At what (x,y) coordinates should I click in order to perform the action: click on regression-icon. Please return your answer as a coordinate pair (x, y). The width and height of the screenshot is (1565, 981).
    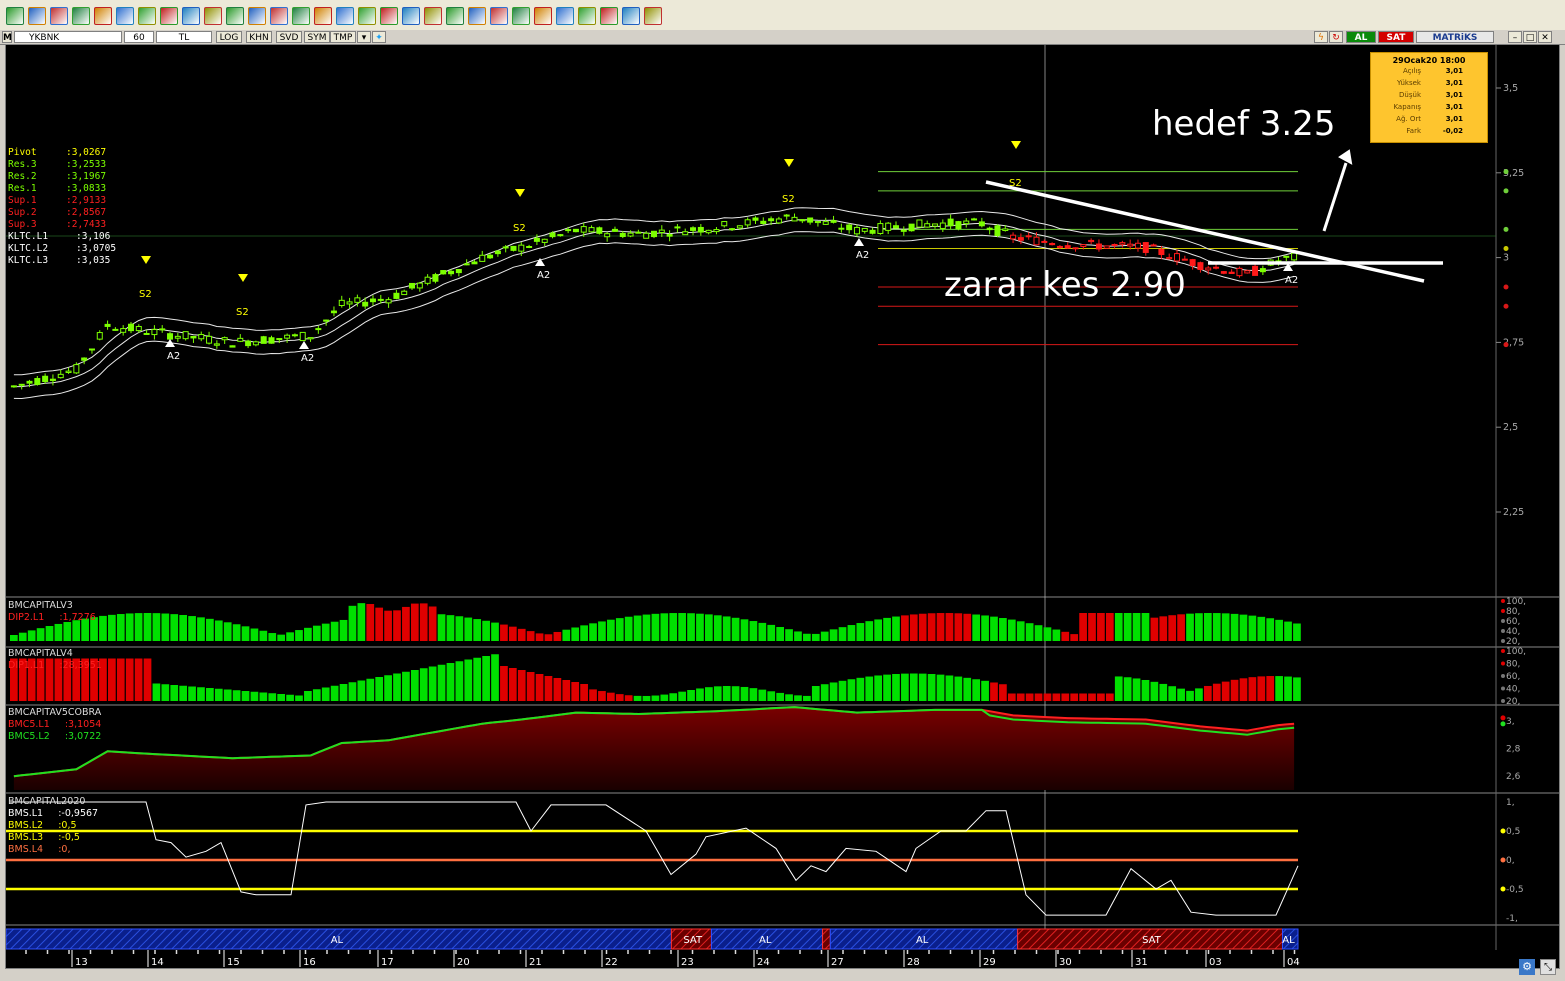
    Looking at the image, I should click on (455, 16).